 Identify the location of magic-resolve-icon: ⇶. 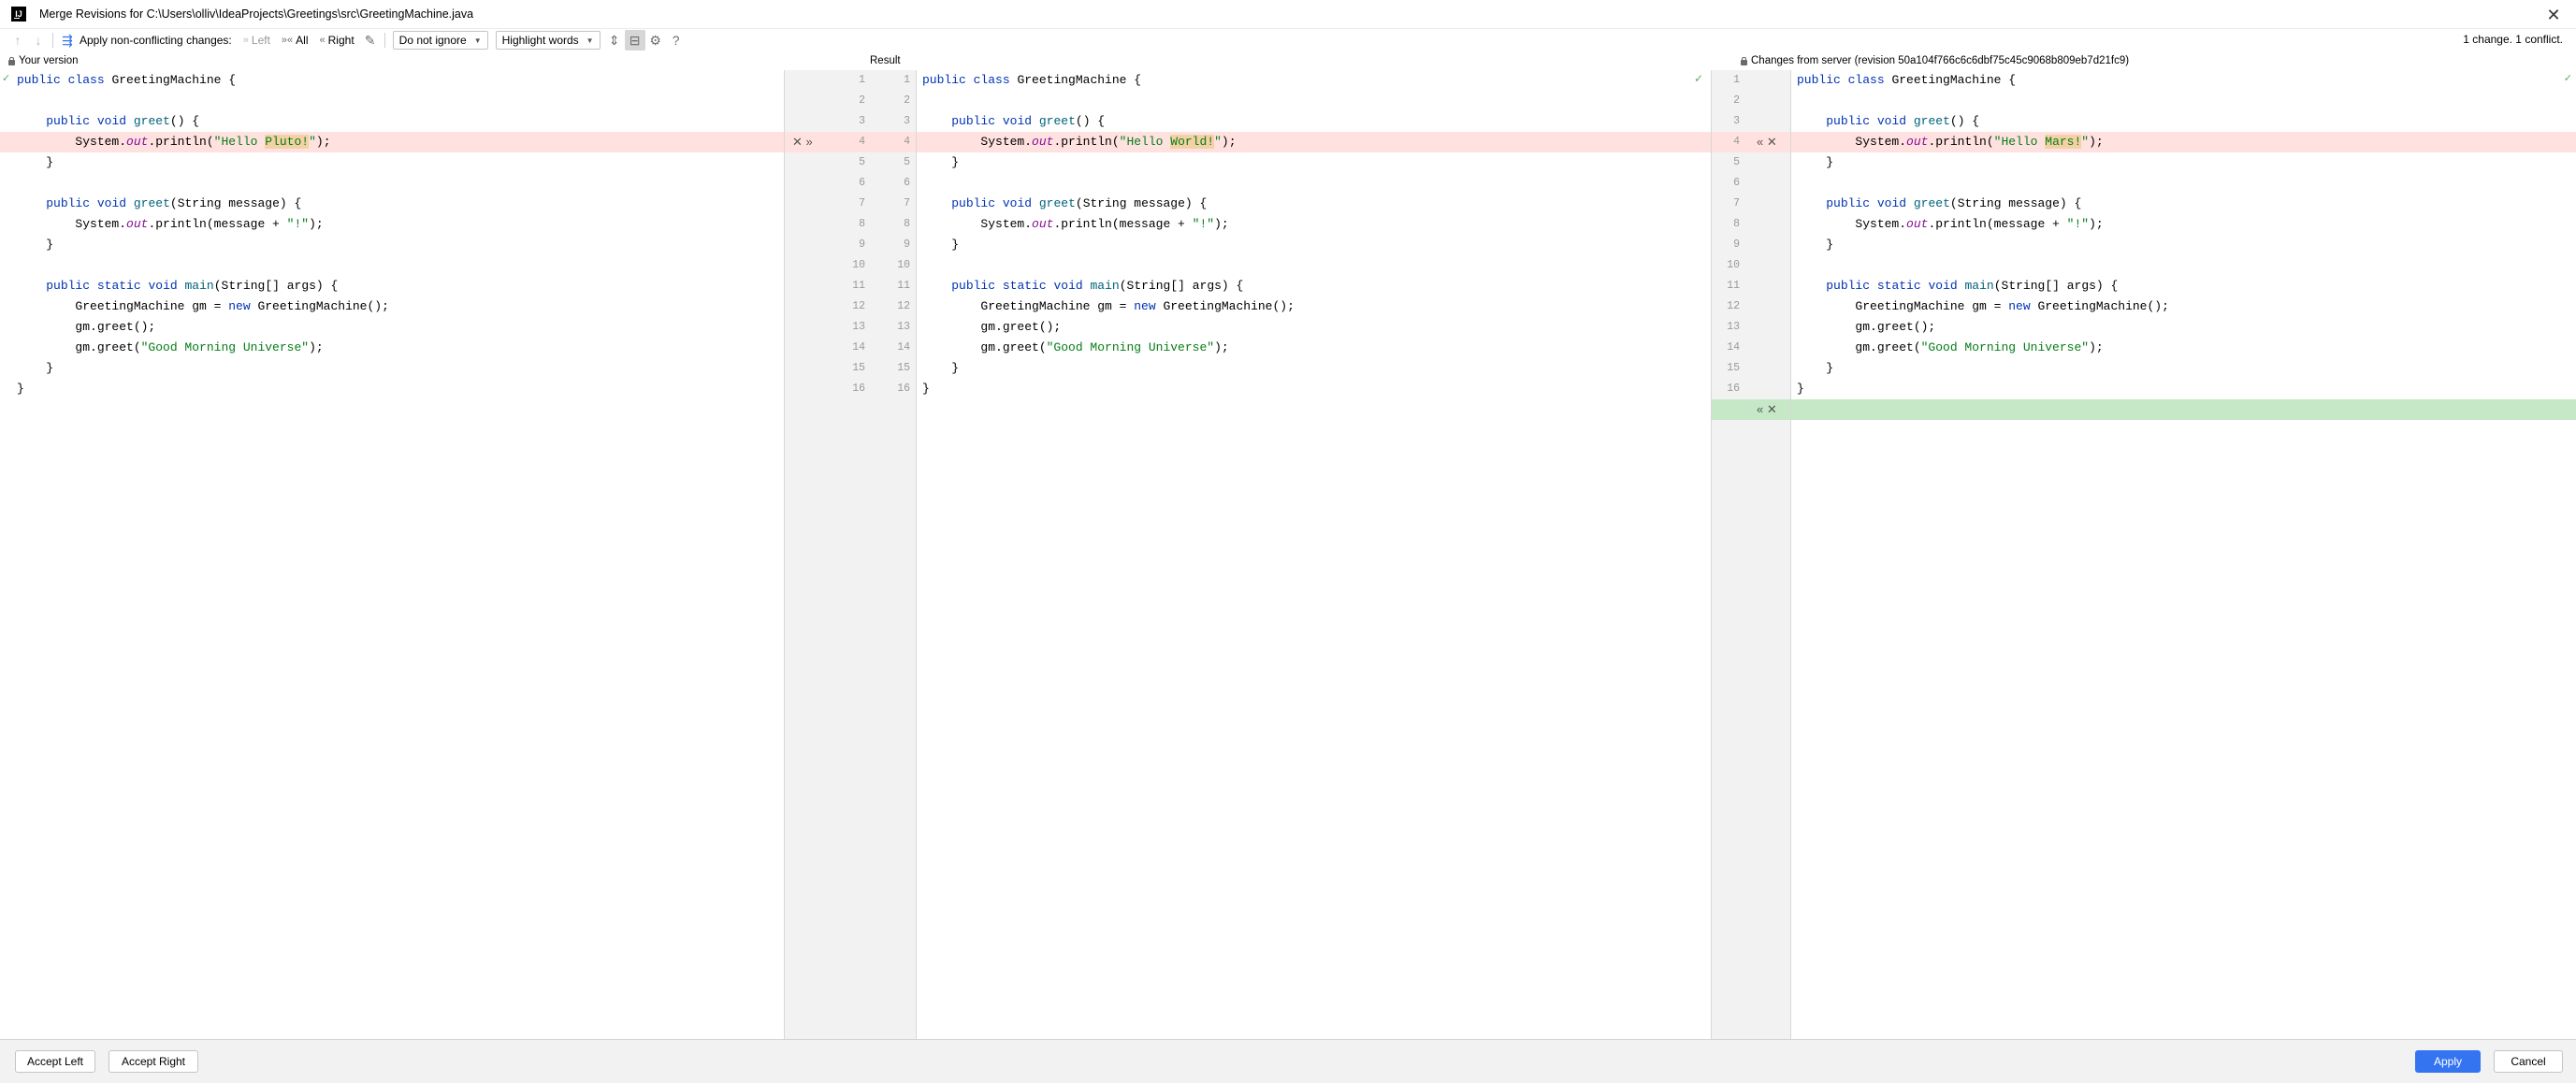
(67, 40).